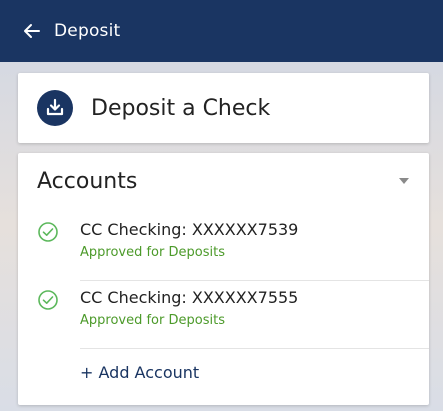 This screenshot has height=411, width=443. What do you see at coordinates (87, 31) in the screenshot?
I see `page-title: Deposit` at bounding box center [87, 31].